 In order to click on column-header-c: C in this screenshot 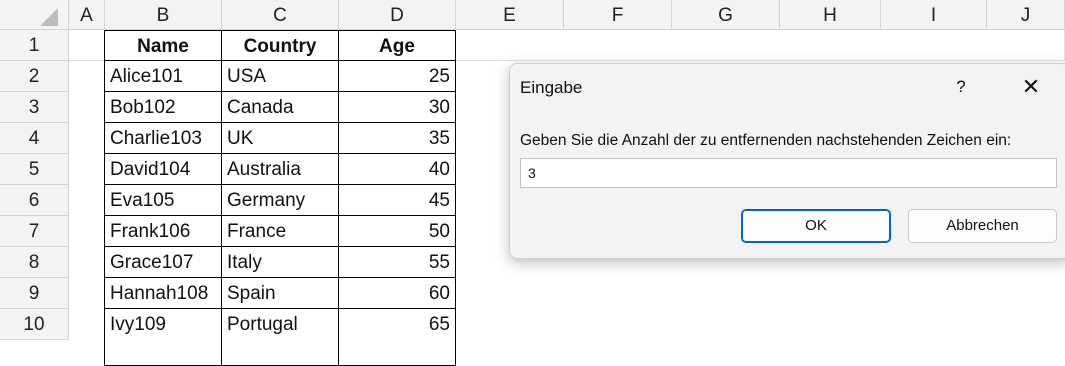, I will do `click(280, 15)`.